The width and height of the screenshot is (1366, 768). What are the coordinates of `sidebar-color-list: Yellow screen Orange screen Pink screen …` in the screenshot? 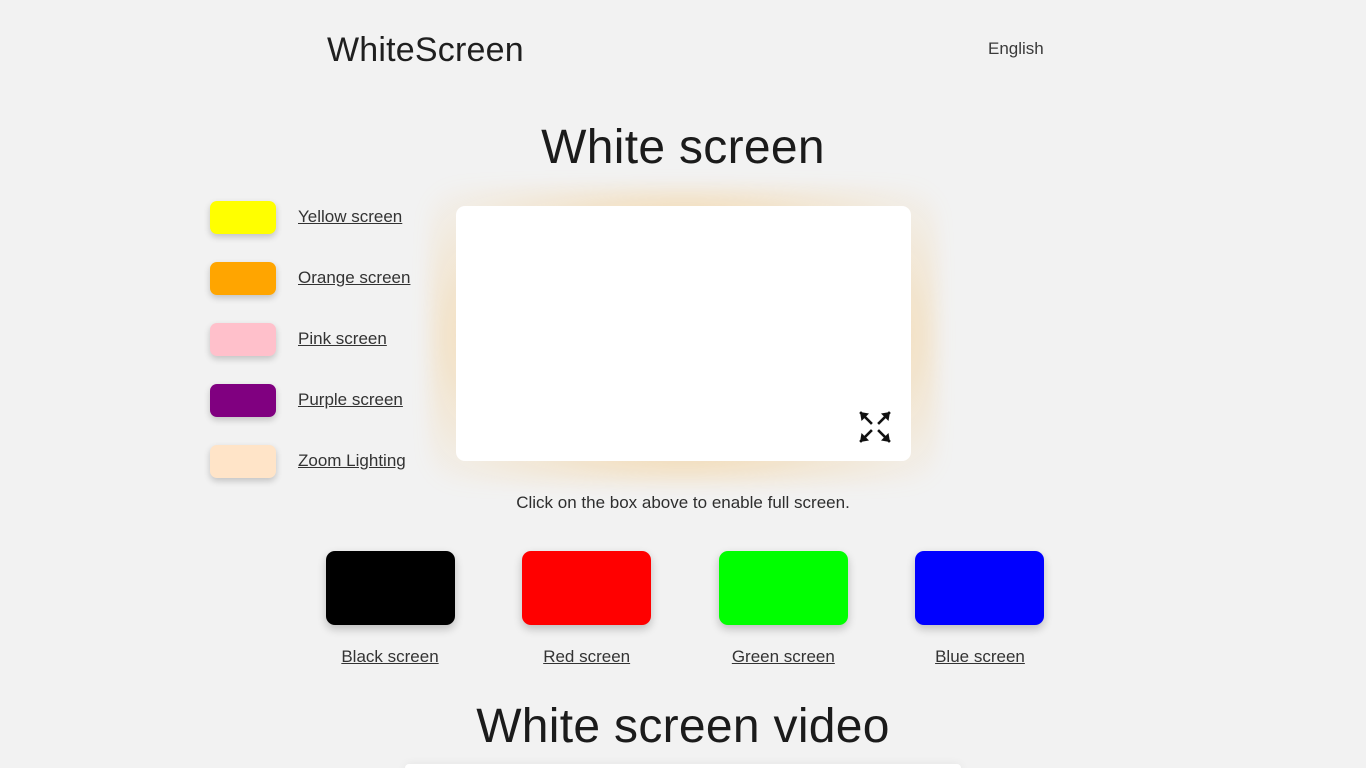 It's located at (325, 352).